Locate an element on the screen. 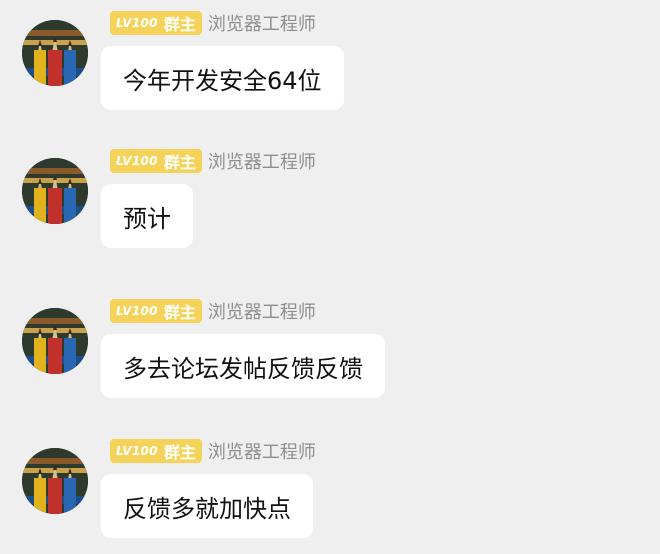 The height and width of the screenshot is (554, 660). message-bubble: 今年开发安全64位 is located at coordinates (222, 78).